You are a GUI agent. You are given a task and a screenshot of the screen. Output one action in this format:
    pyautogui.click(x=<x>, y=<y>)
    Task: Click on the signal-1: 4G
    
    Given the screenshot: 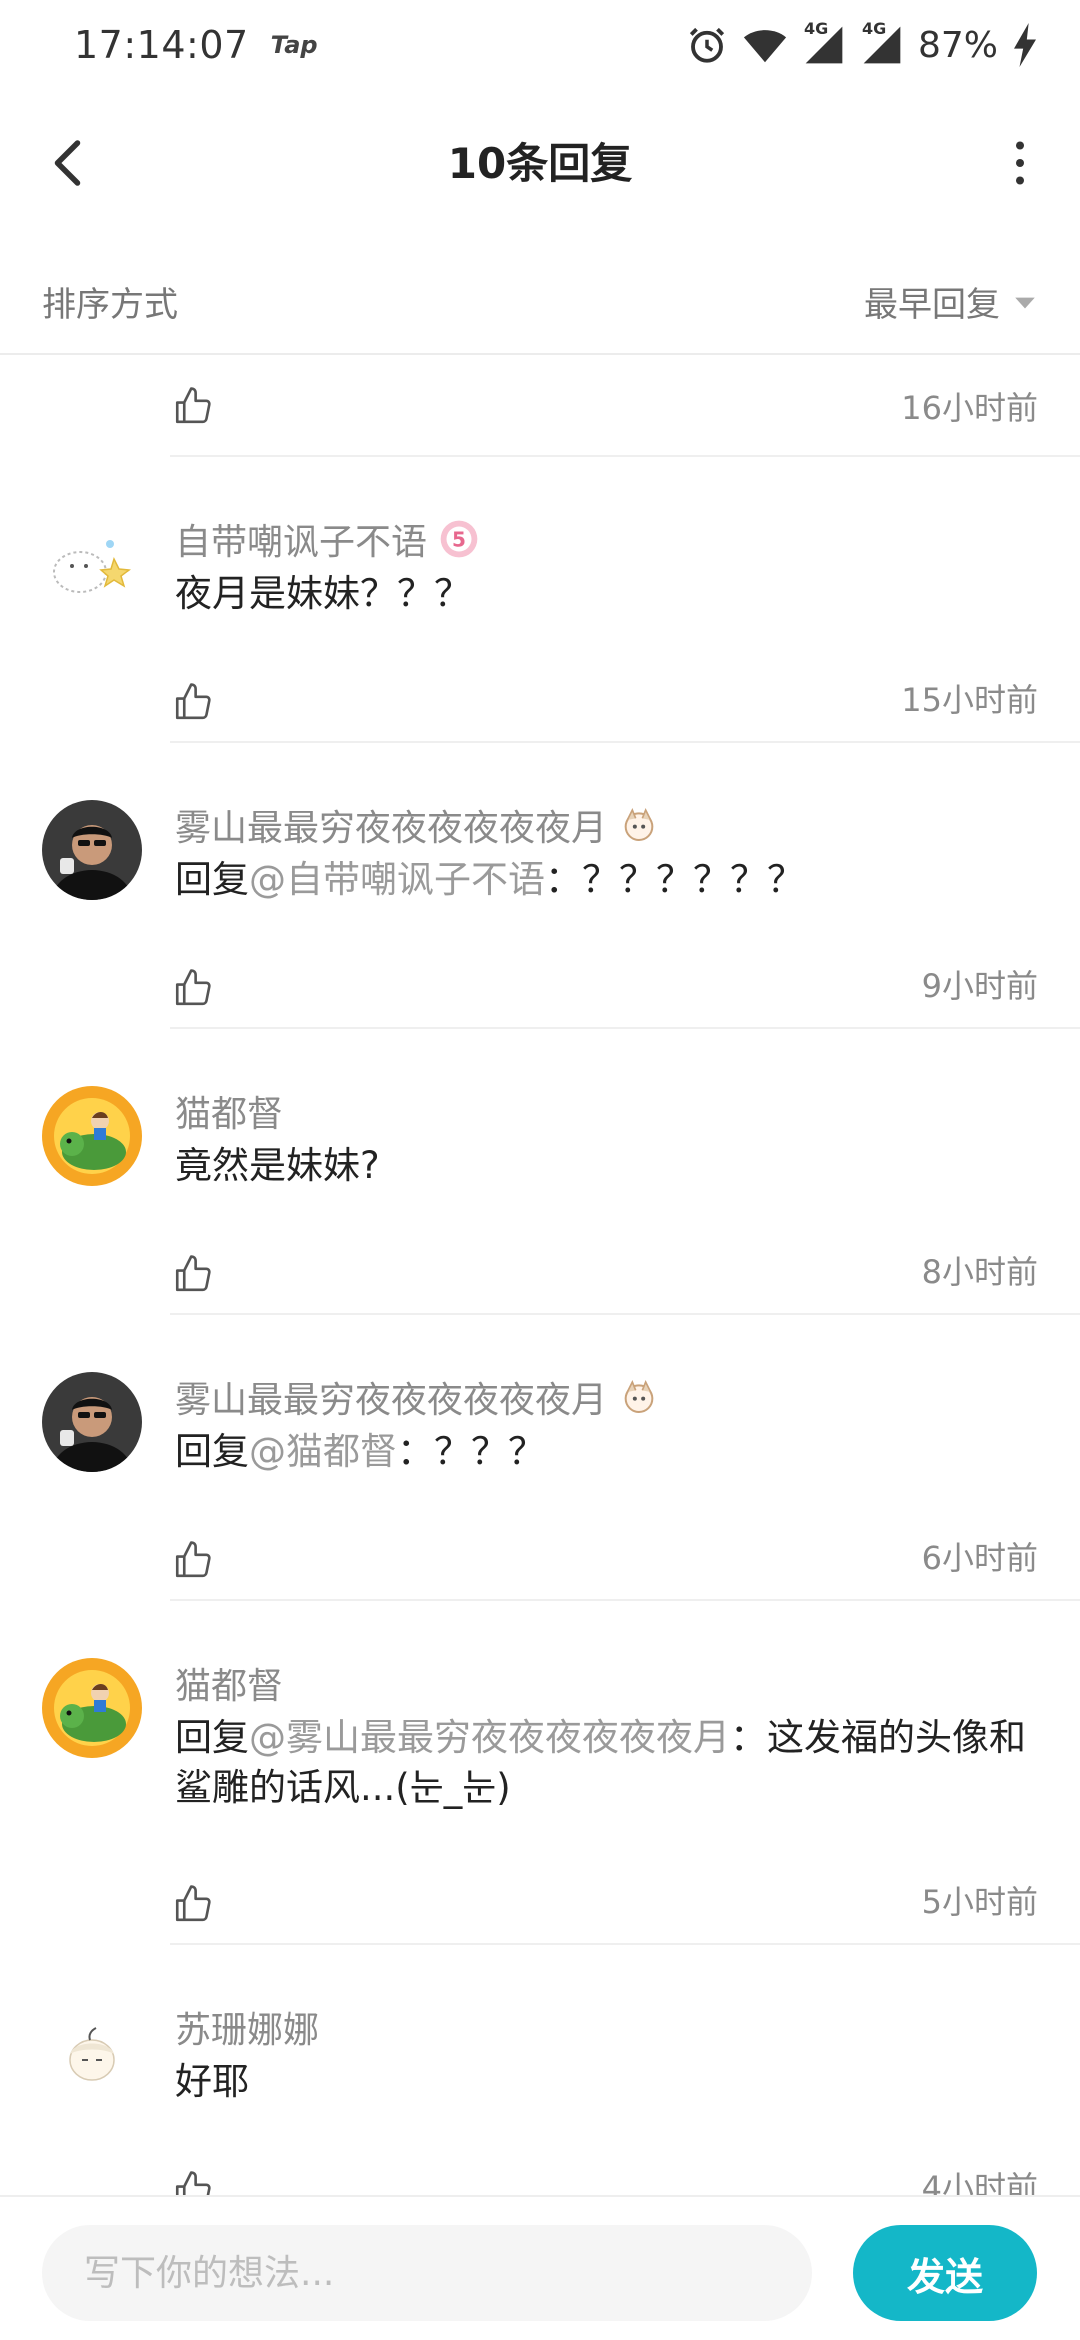 What is the action you would take?
    pyautogui.click(x=824, y=43)
    